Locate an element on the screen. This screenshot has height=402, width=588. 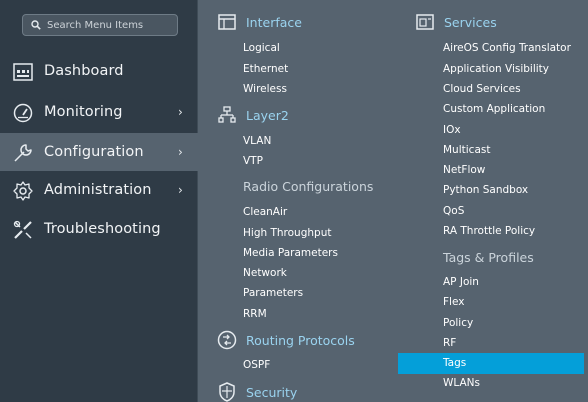
services-icon is located at coordinates (425, 22).